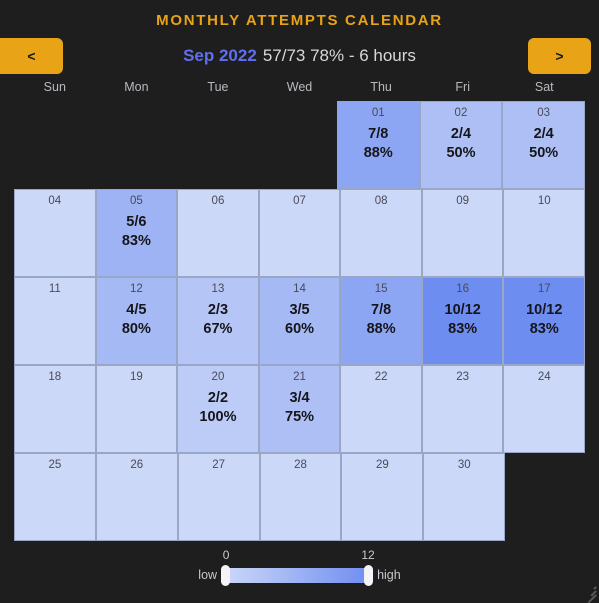 Image resolution: width=599 pixels, height=603 pixels. What do you see at coordinates (55, 409) in the screenshot?
I see `calendar-day-cell: 18` at bounding box center [55, 409].